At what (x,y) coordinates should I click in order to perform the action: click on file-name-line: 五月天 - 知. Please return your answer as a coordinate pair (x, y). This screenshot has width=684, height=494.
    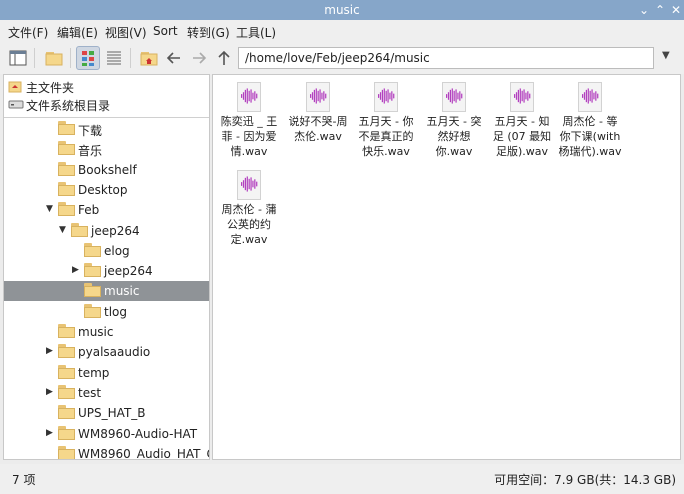
    Looking at the image, I should click on (522, 121).